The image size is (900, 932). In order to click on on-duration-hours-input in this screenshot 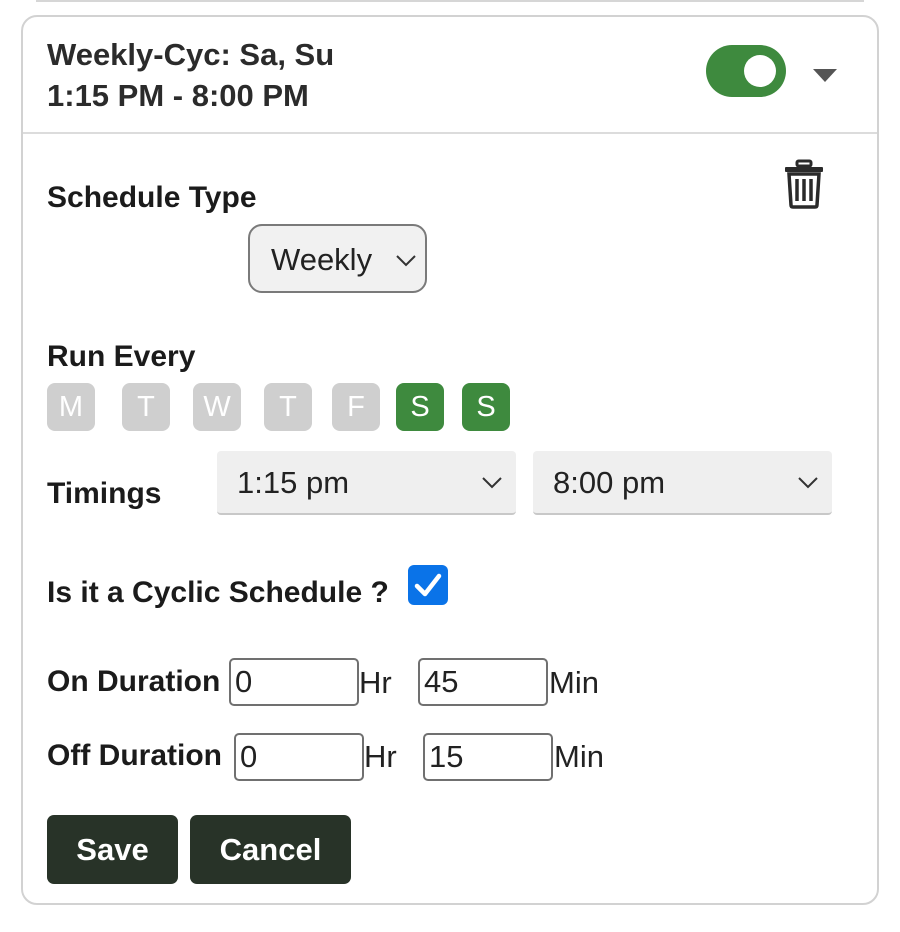, I will do `click(294, 682)`.